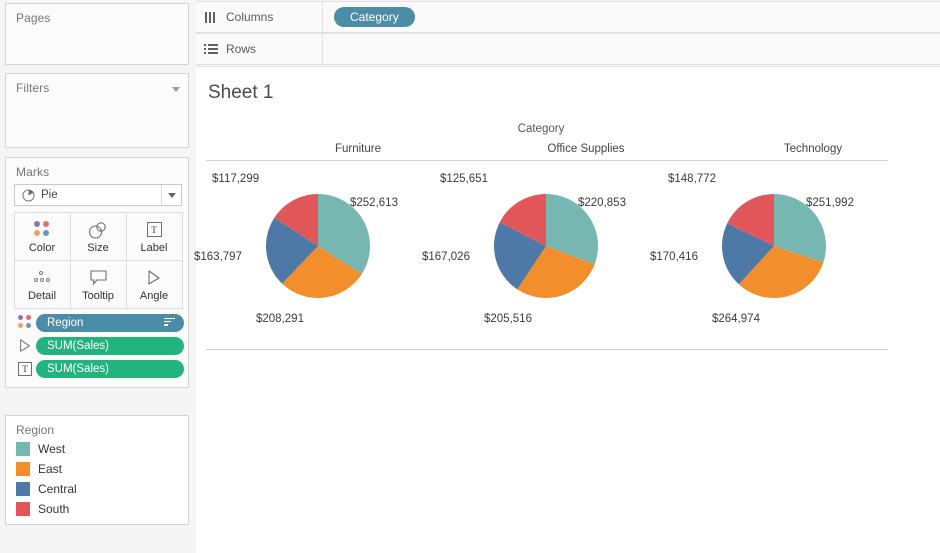 The width and height of the screenshot is (940, 553). I want to click on marks-shelf-buttons: Color Size T Label Detail Tooltip Angle, so click(98, 260).